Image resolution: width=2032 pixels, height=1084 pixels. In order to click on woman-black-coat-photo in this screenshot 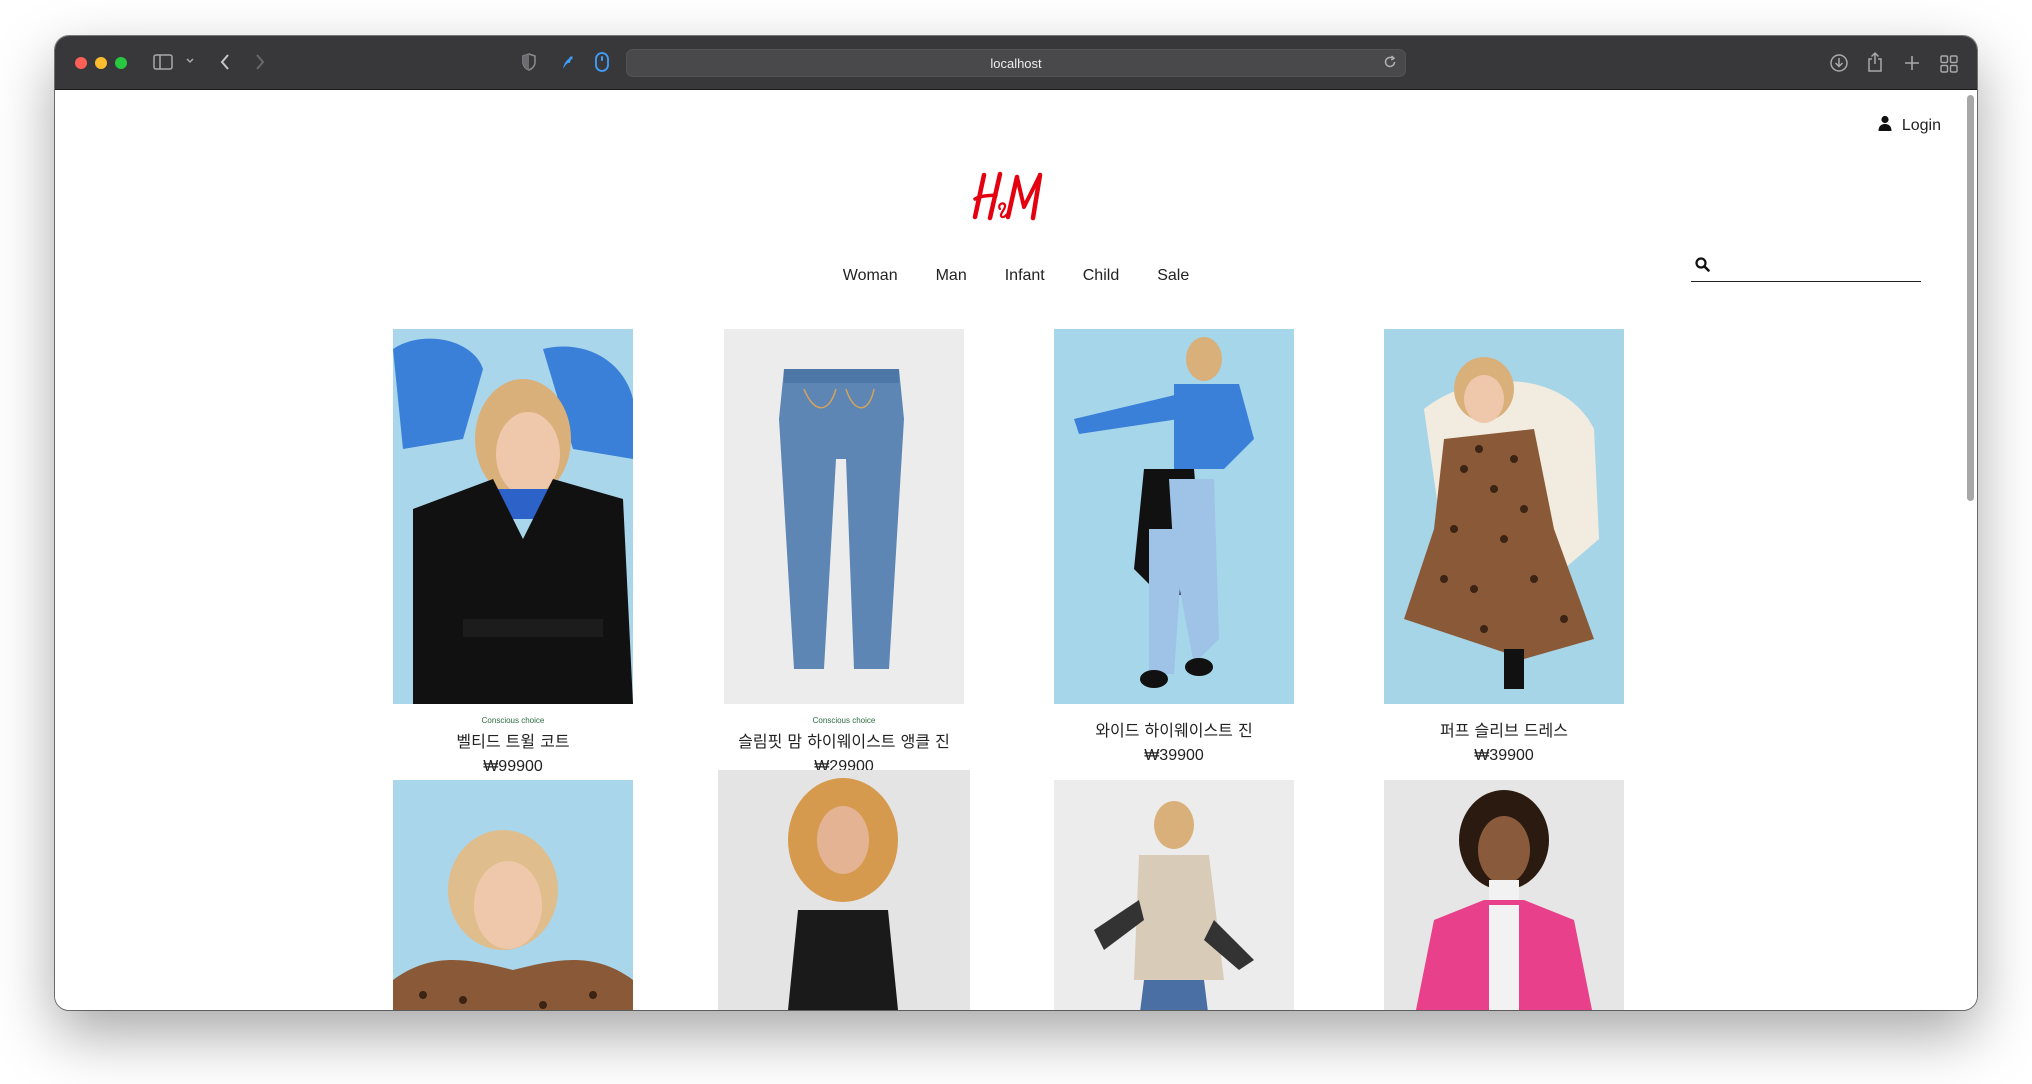, I will do `click(513, 516)`.